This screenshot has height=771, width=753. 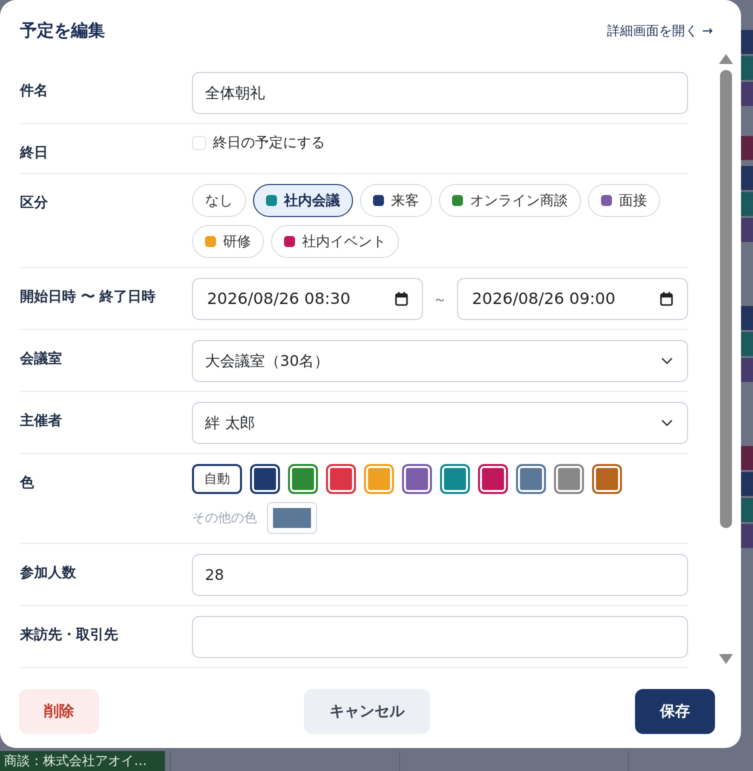 What do you see at coordinates (88, 296) in the screenshot?
I see `field-label: 開始日時 〜 終了日時` at bounding box center [88, 296].